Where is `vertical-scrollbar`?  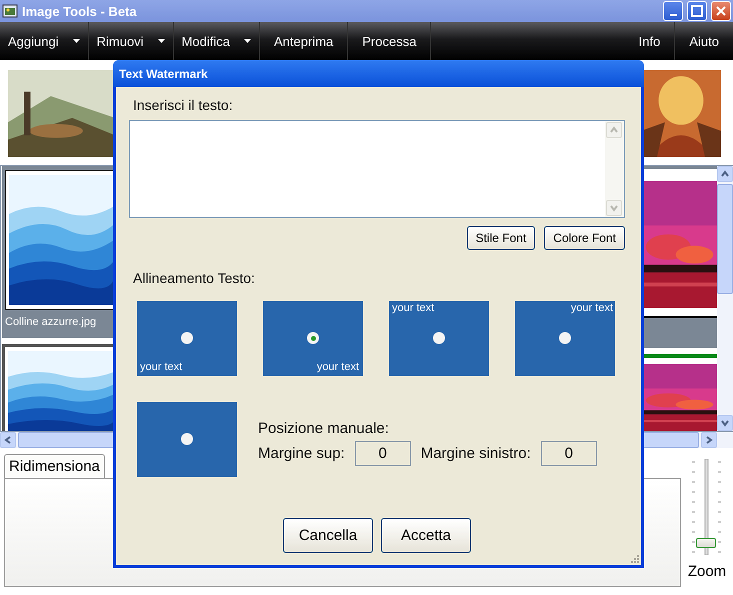
vertical-scrollbar is located at coordinates (725, 298).